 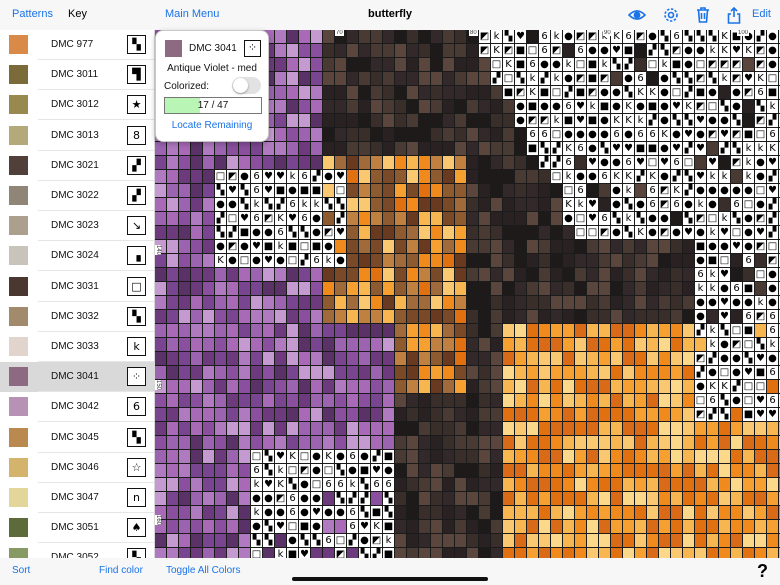 What do you see at coordinates (557, 51) in the screenshot?
I see `stitch-cell: ◩` at bounding box center [557, 51].